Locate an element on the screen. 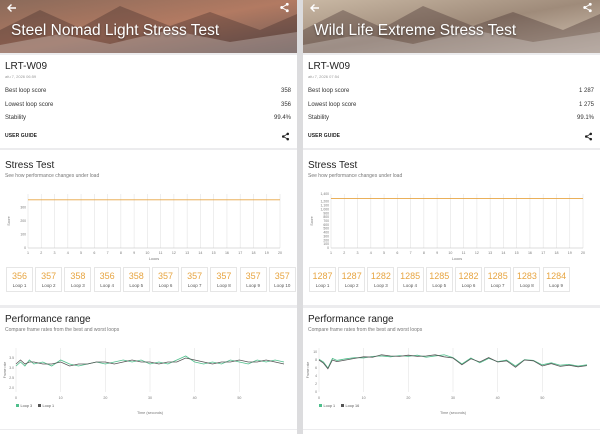  x-tick-label: 16 is located at coordinates (227, 253).